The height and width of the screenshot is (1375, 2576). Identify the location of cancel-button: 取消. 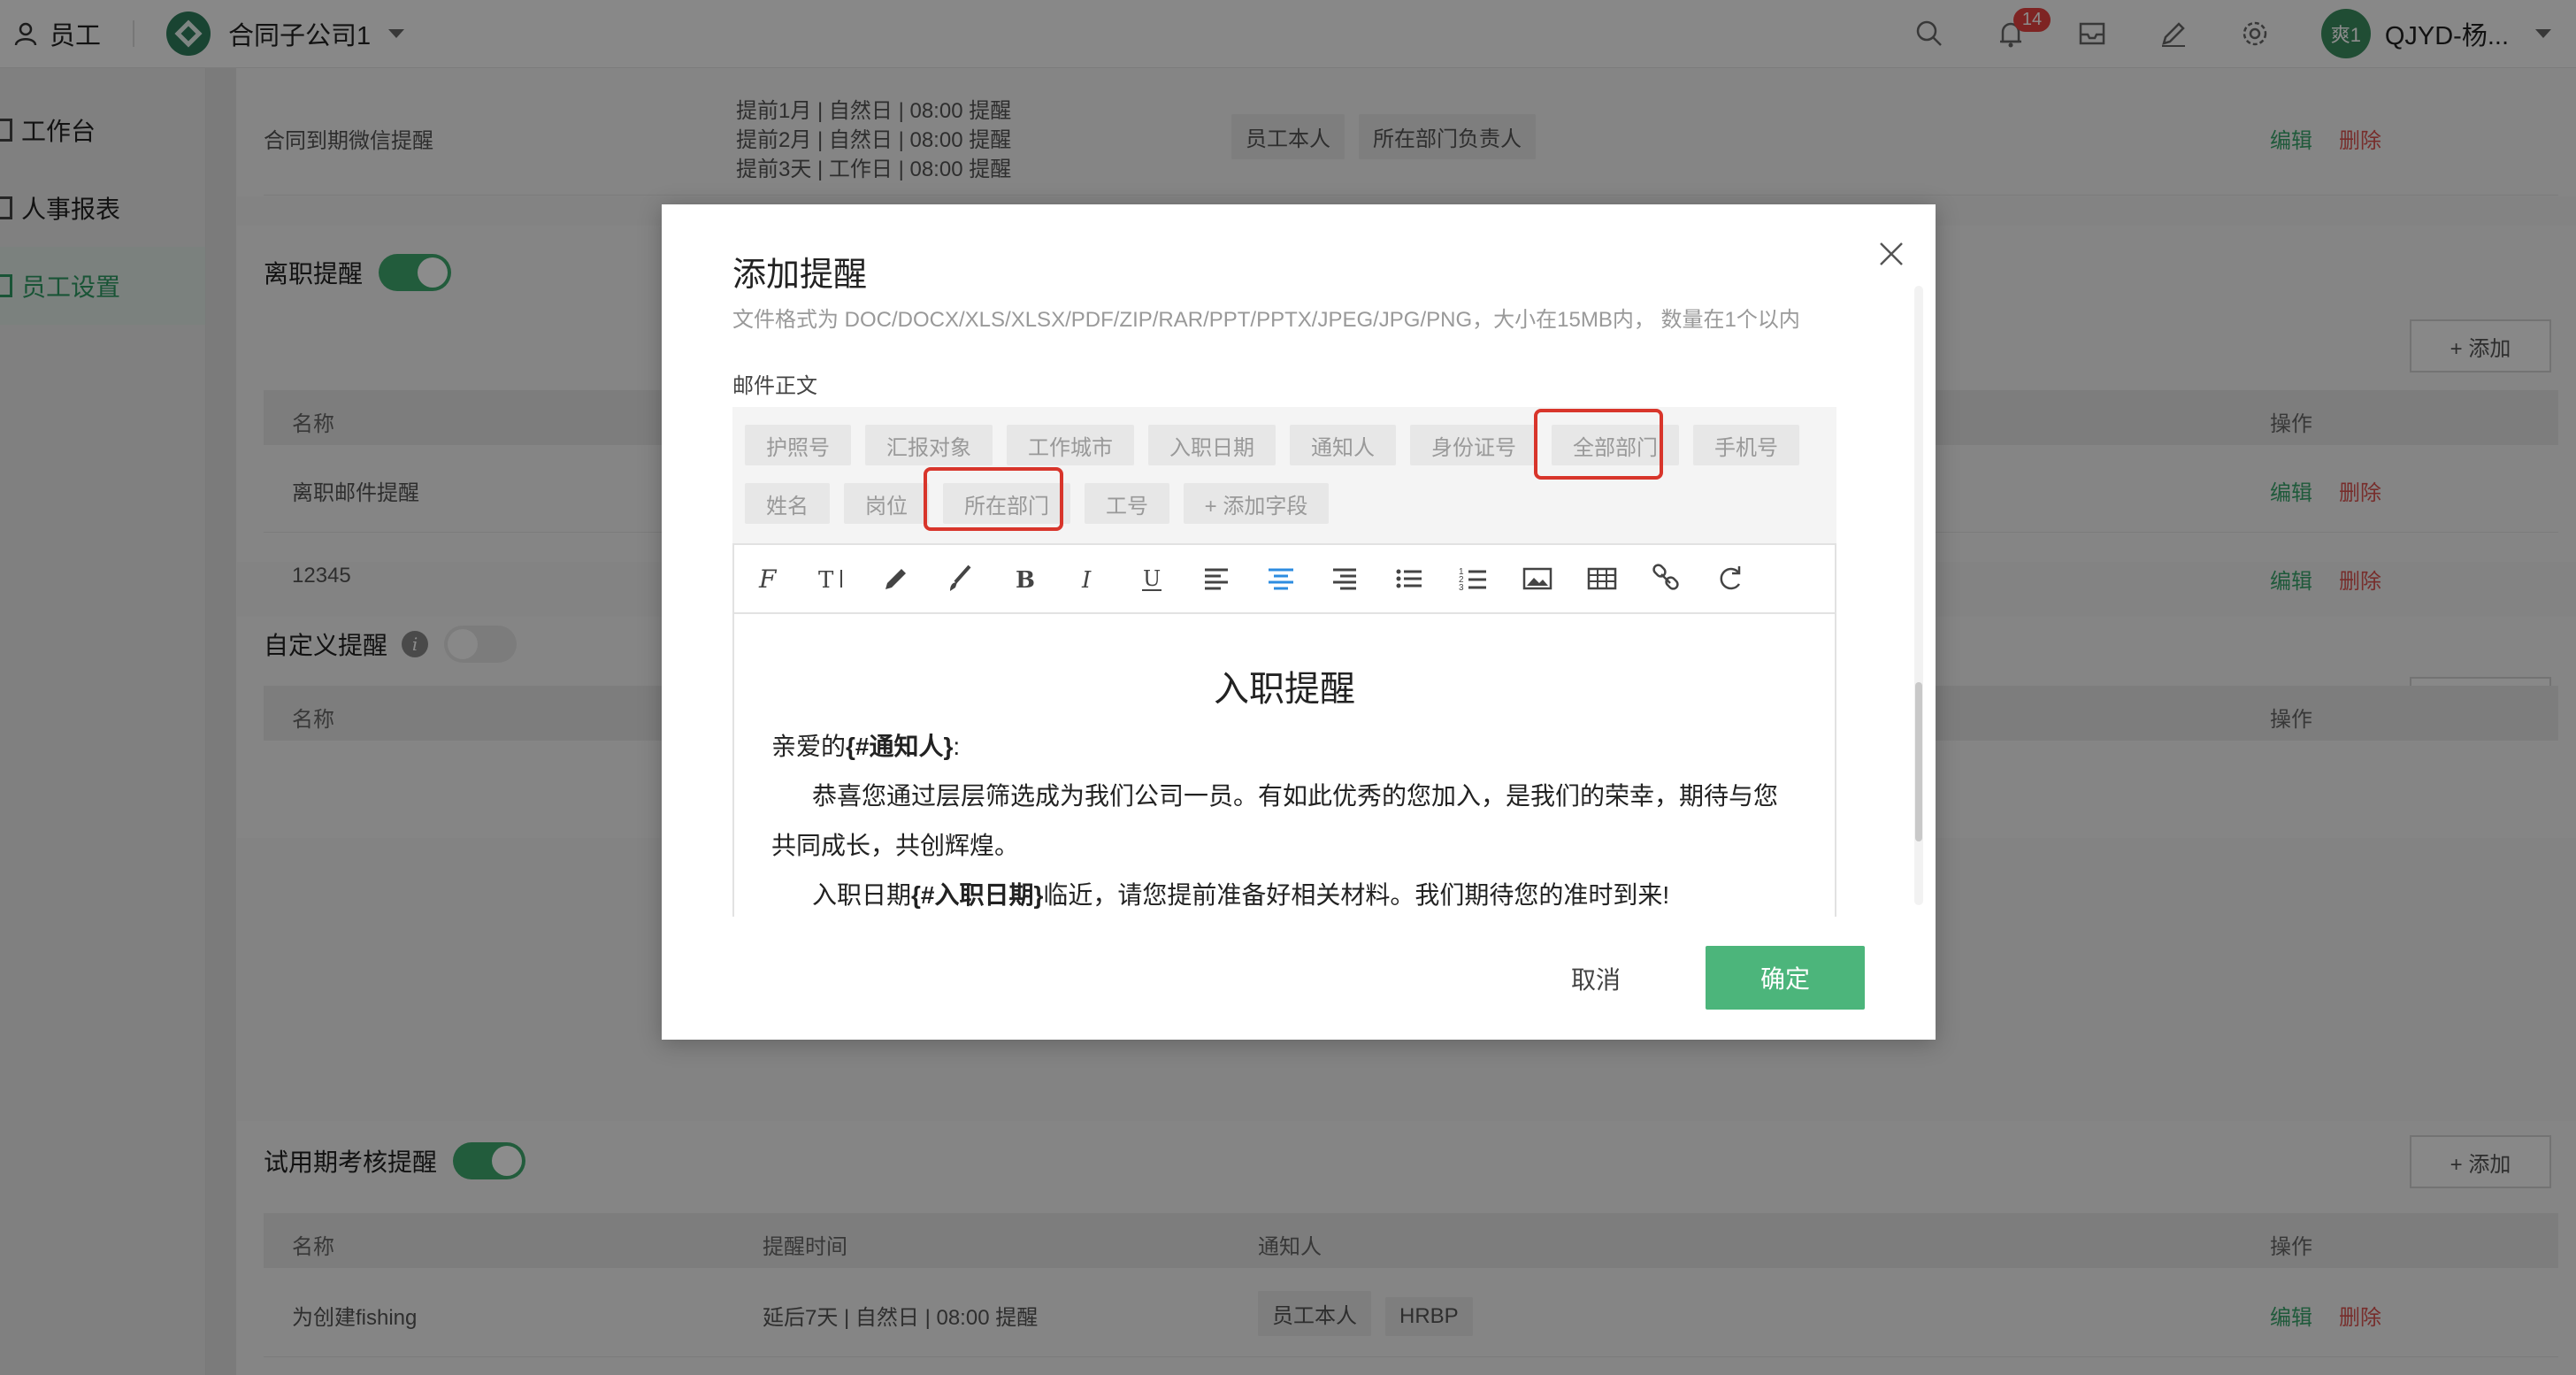
(1596, 978).